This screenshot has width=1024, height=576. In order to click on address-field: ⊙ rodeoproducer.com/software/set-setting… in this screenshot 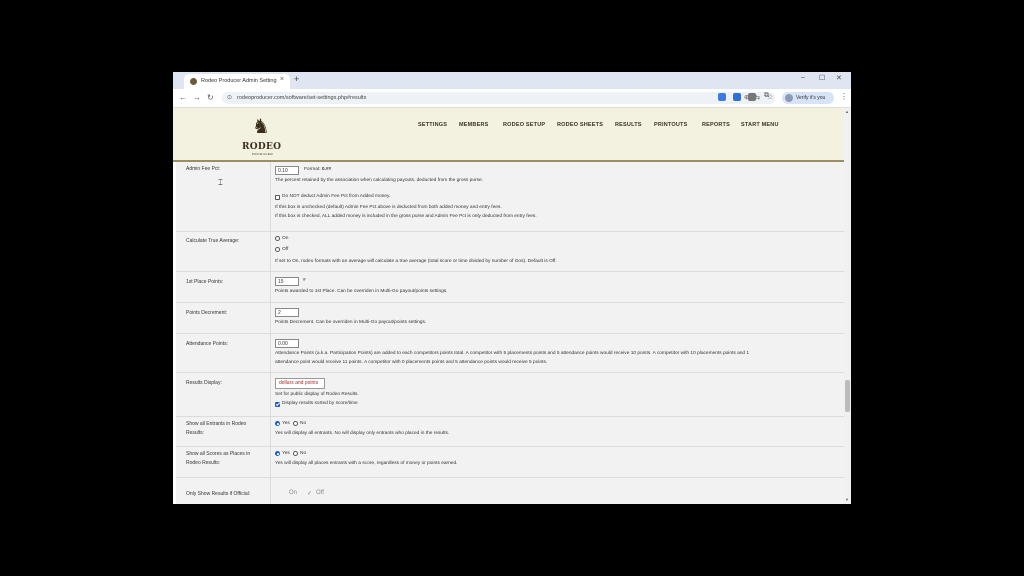, I will do `click(498, 98)`.